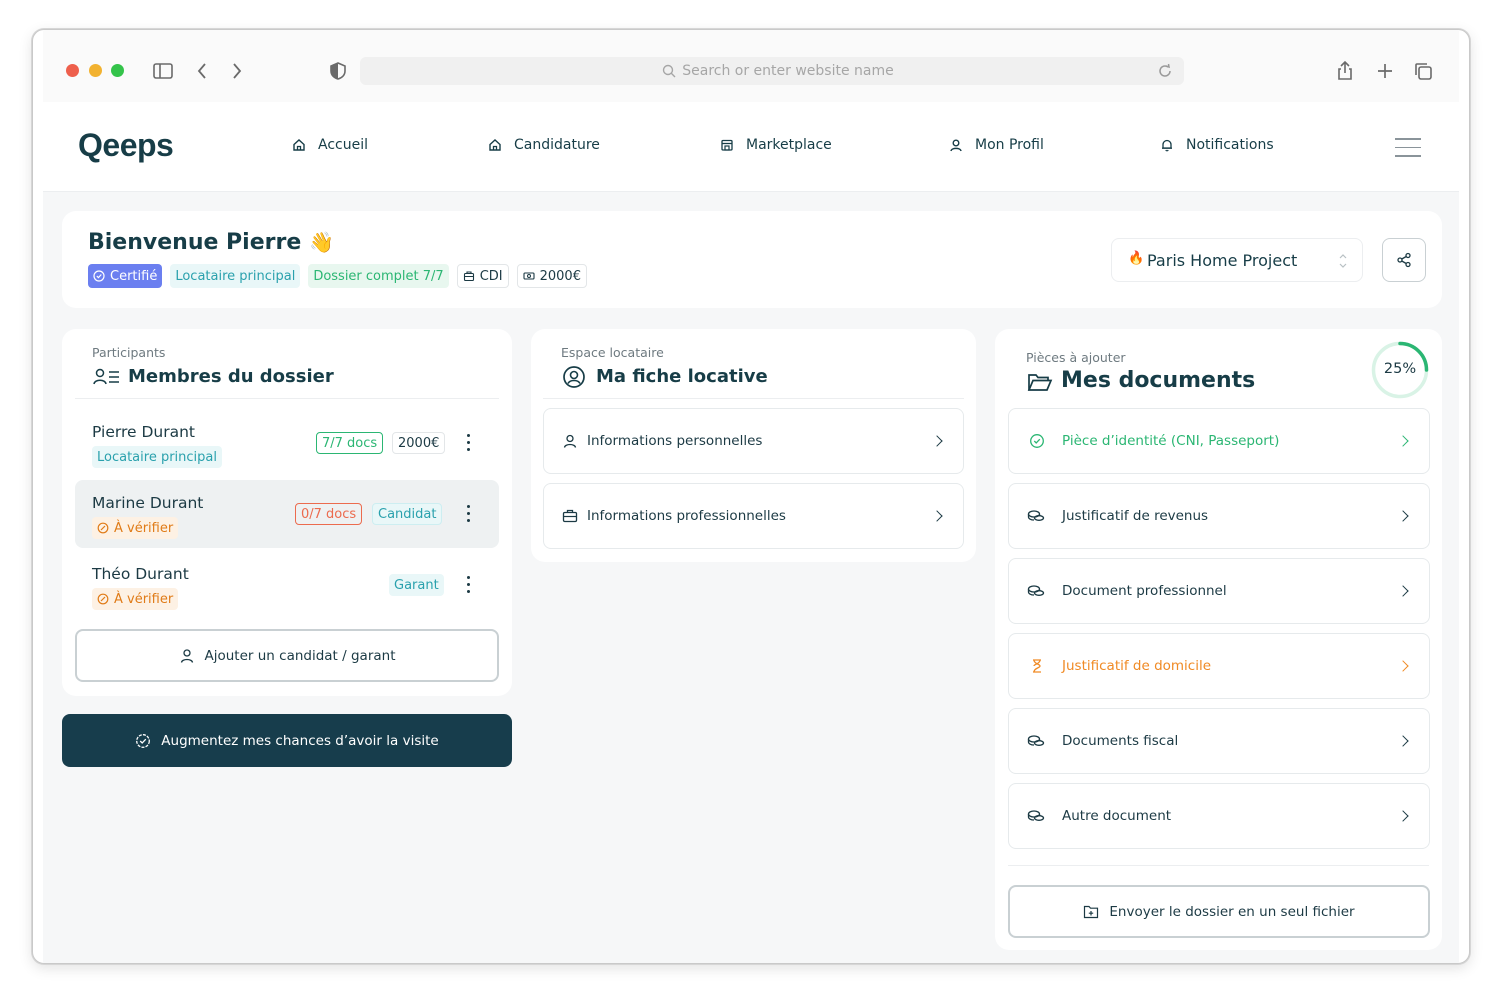  What do you see at coordinates (727, 145) in the screenshot?
I see `store-icon` at bounding box center [727, 145].